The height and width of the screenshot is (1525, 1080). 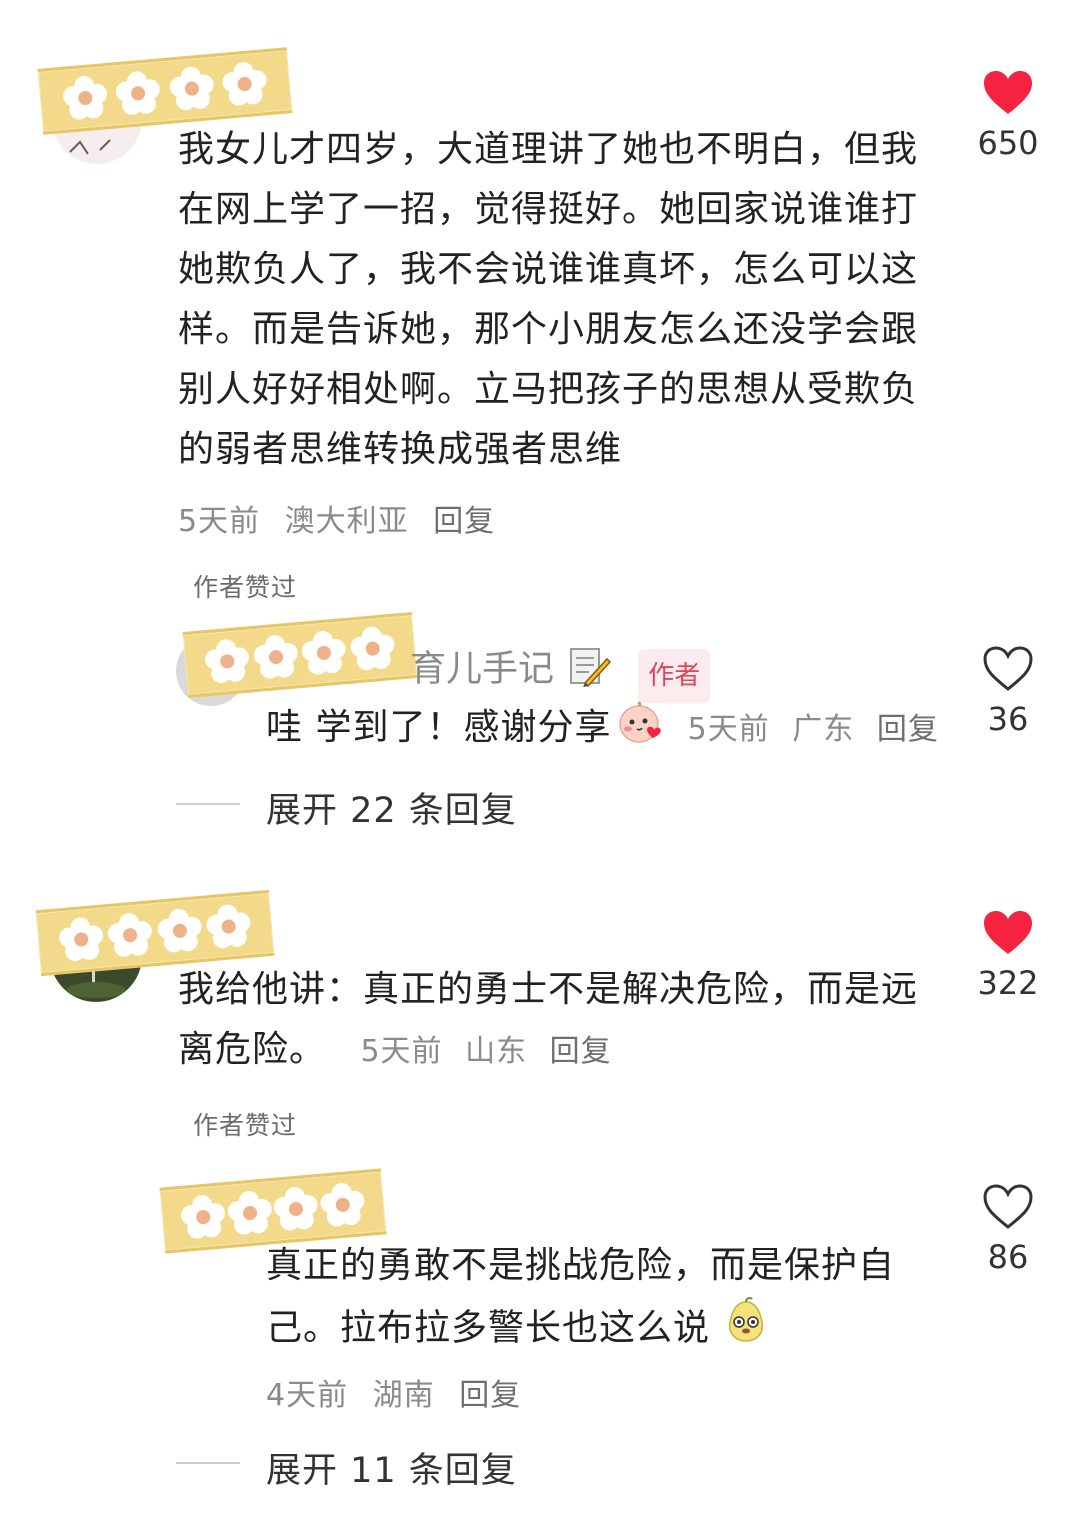 What do you see at coordinates (391, 1467) in the screenshot?
I see `expand-replies-button: 展开 11 条回复` at bounding box center [391, 1467].